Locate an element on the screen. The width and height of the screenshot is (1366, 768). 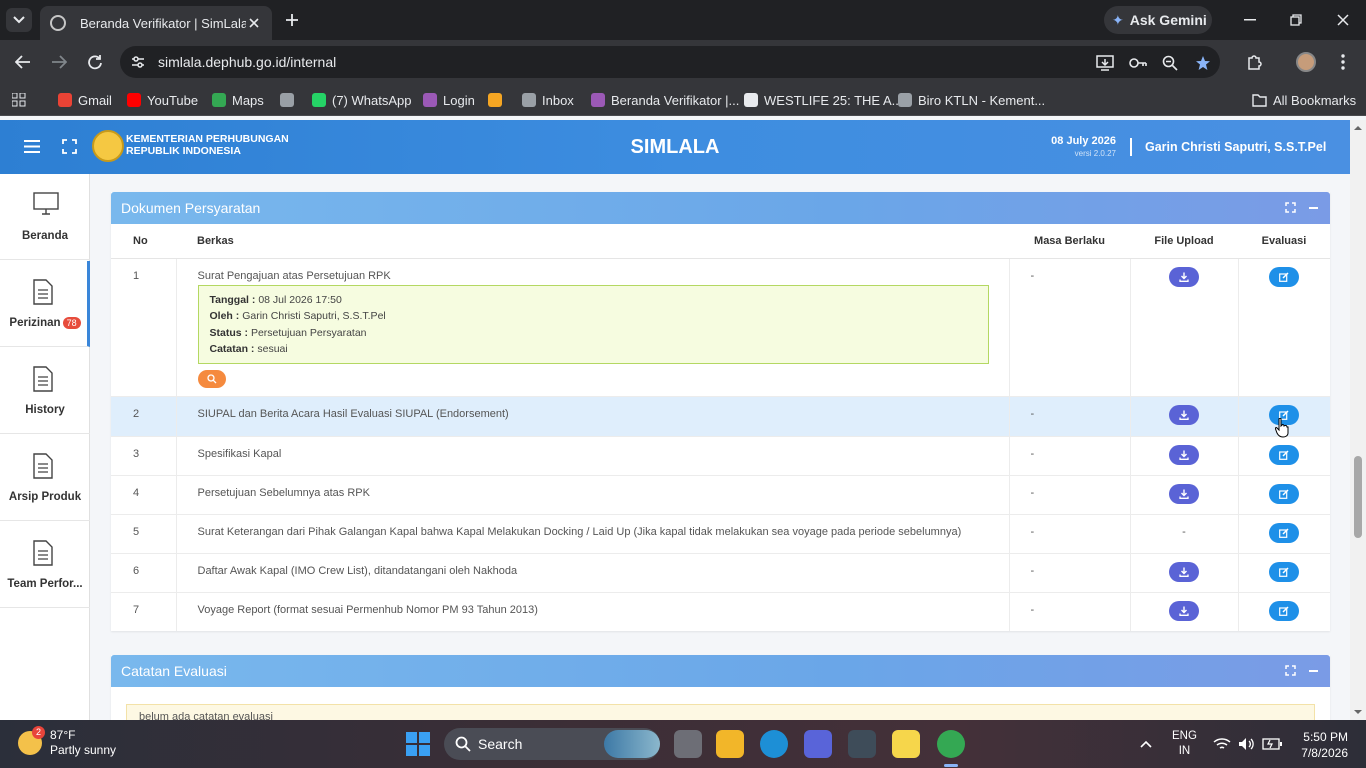
bookmark-item: (7) WhatsApp is located at coordinates (361, 100).